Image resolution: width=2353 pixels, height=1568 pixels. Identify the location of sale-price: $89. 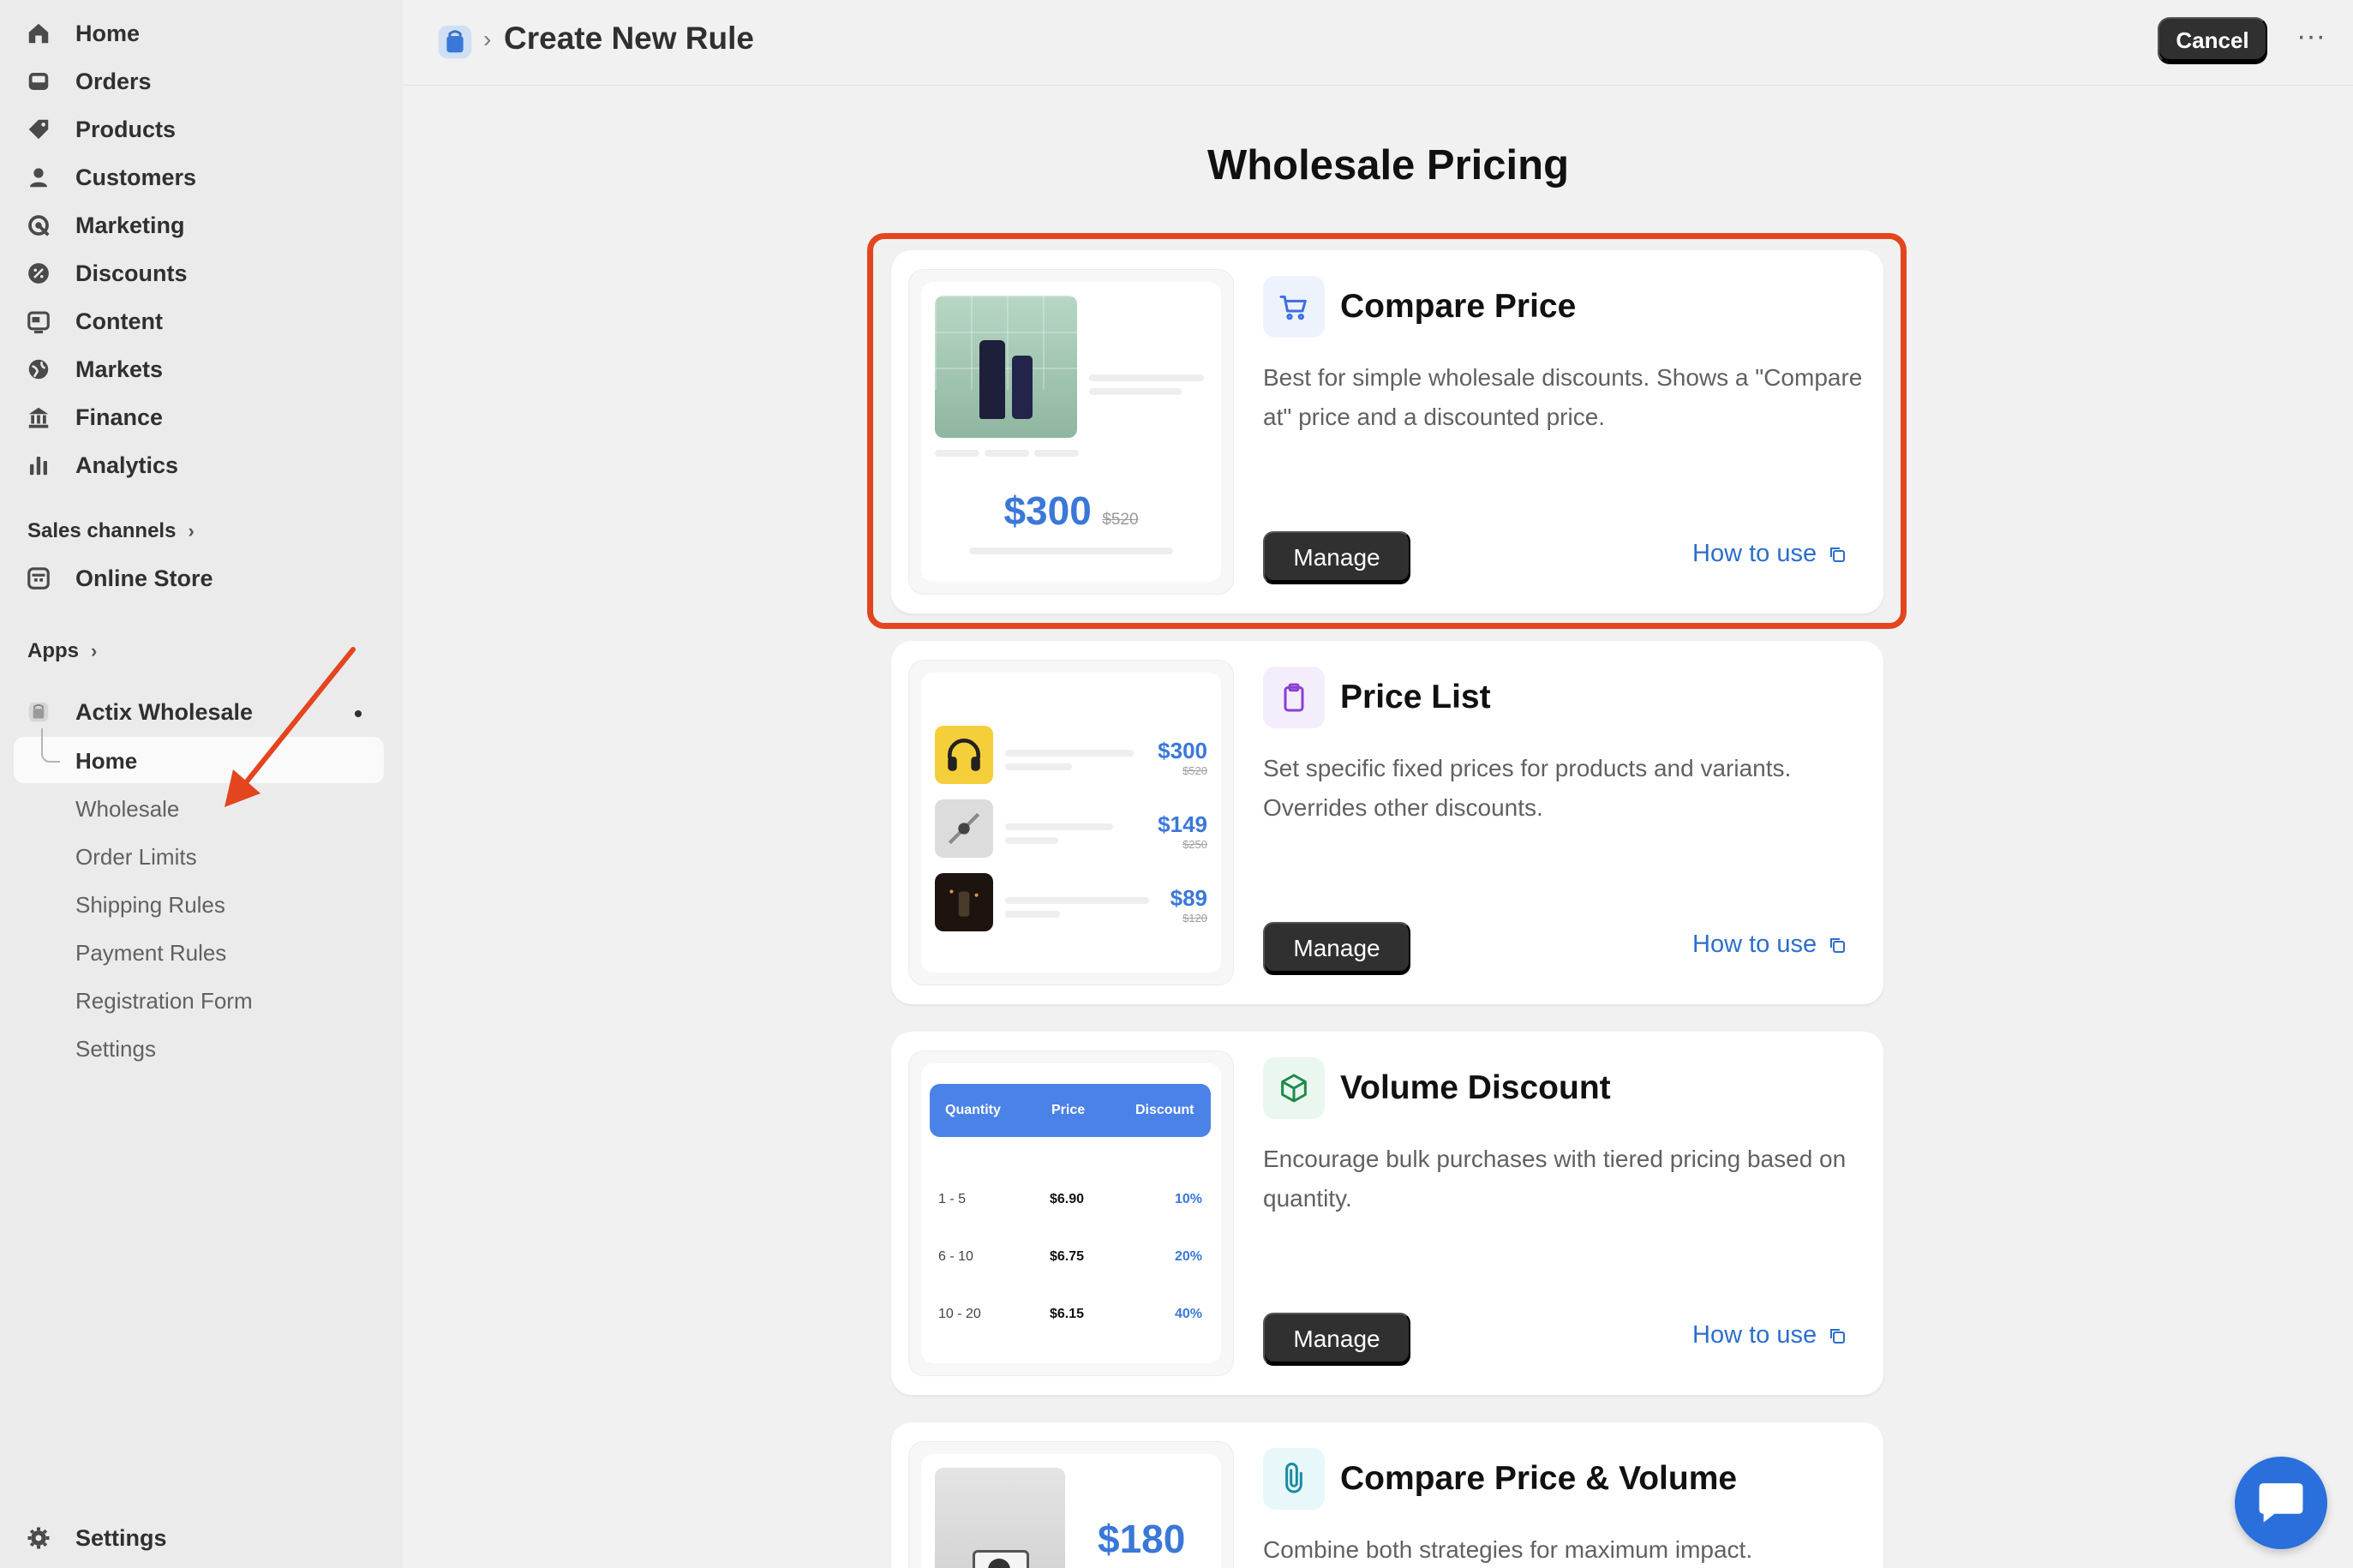
(1189, 898).